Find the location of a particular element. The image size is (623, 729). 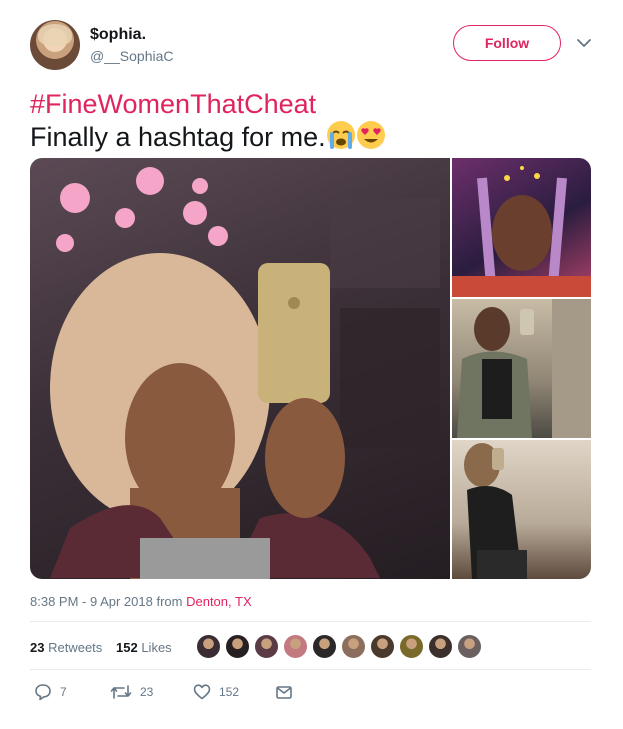

tweet-header: $ophia. @__SophiaC Follow is located at coordinates (311, 46).